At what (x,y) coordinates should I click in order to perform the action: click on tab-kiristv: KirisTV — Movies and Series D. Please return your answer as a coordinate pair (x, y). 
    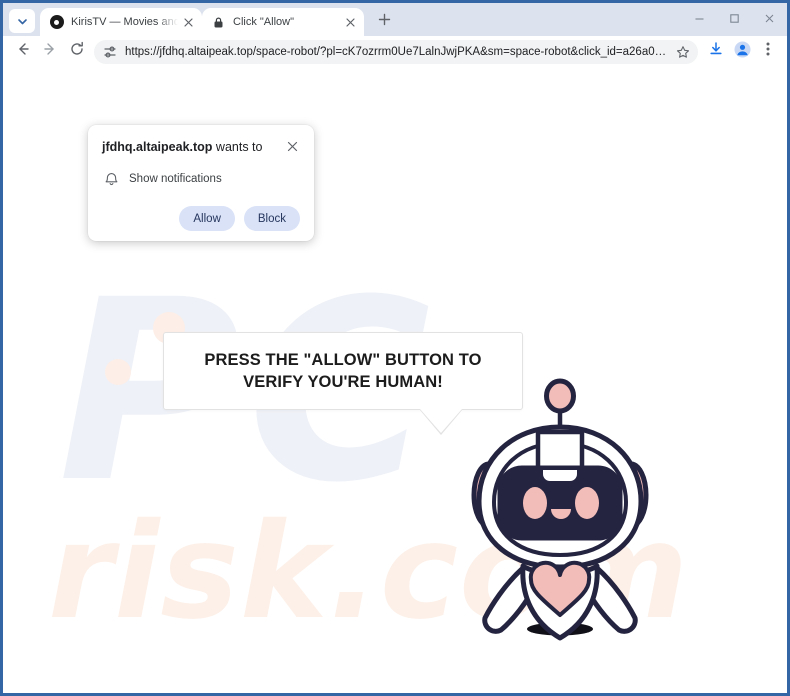
    Looking at the image, I should click on (121, 22).